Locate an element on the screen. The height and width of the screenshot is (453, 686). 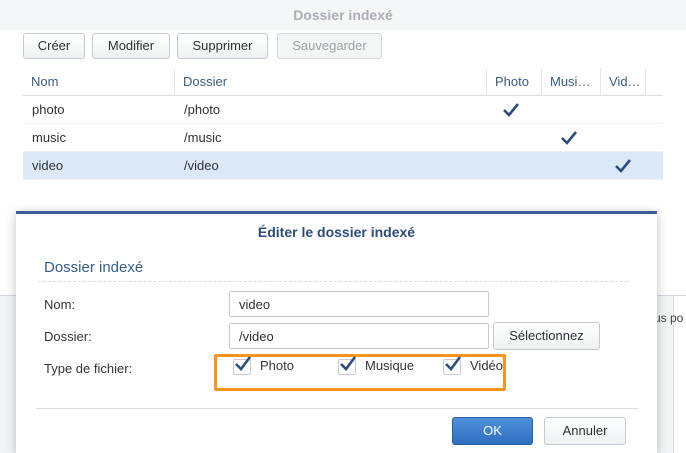
cell-name: photo is located at coordinates (48, 109).